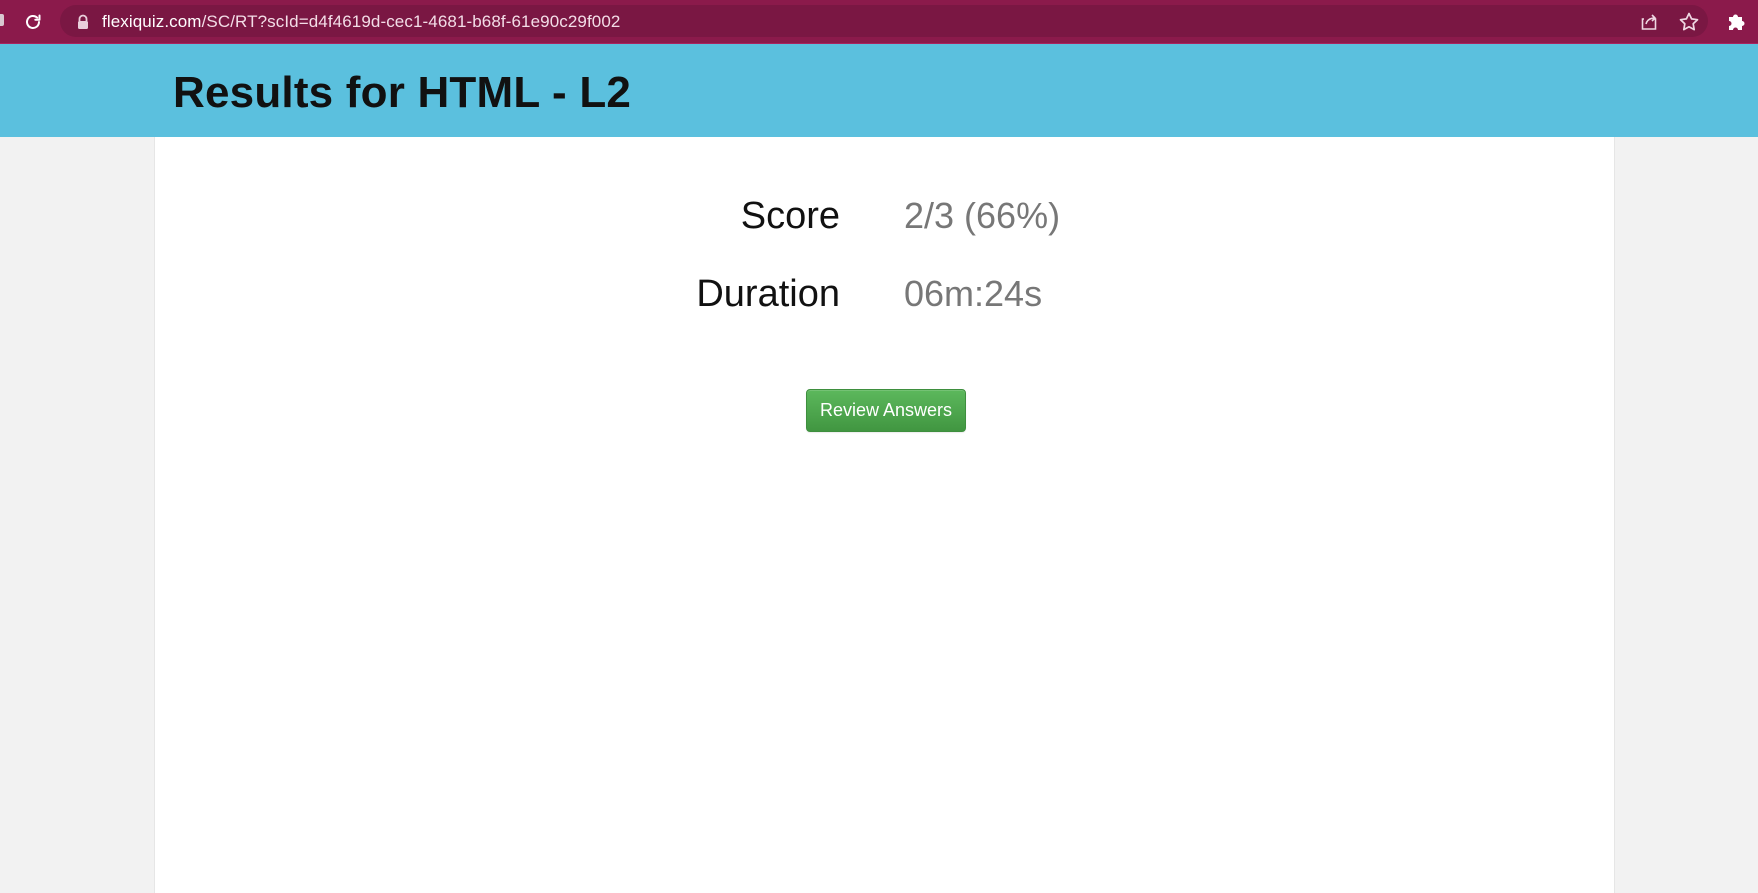  Describe the element at coordinates (879, 90) in the screenshot. I see `results-header: Results for HTML - L2` at that location.